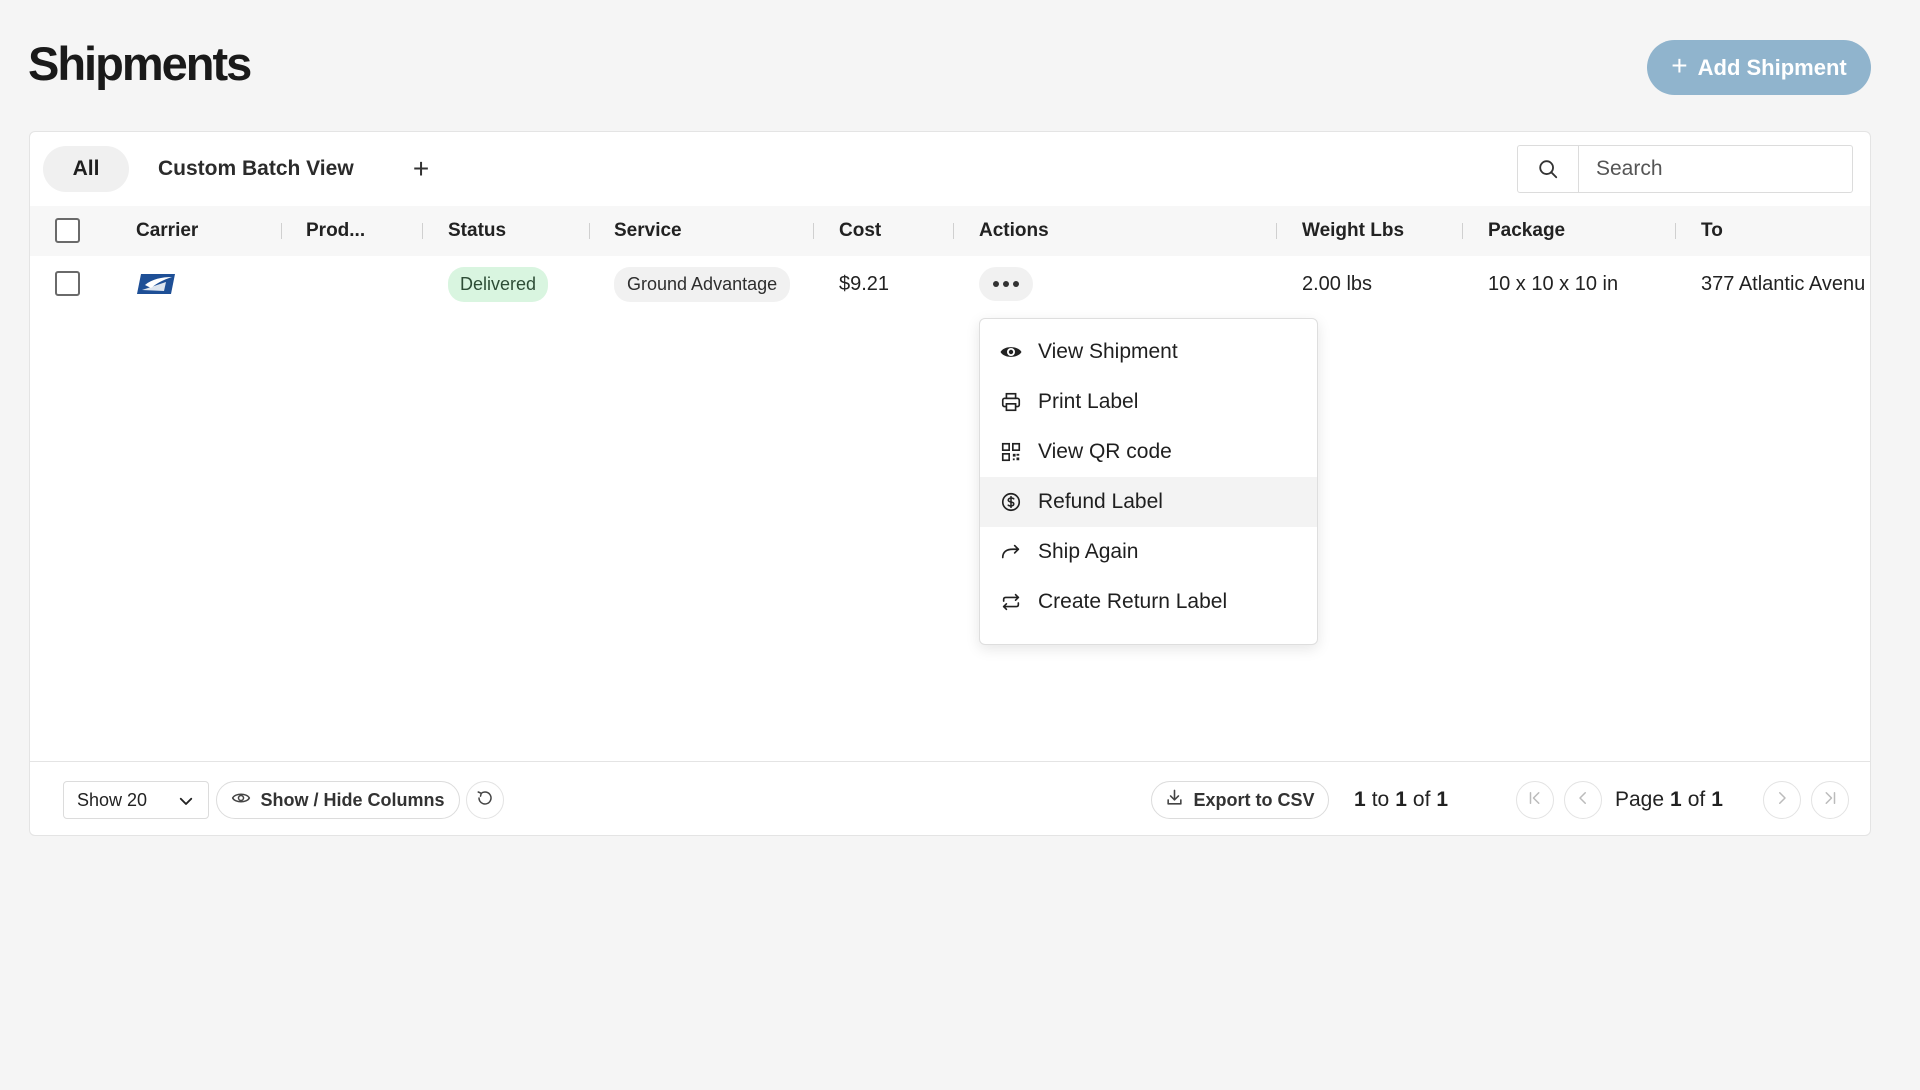 This screenshot has height=1090, width=1920. Describe the element at coordinates (1148, 402) in the screenshot. I see `menu-item-print-label: Print Label` at that location.